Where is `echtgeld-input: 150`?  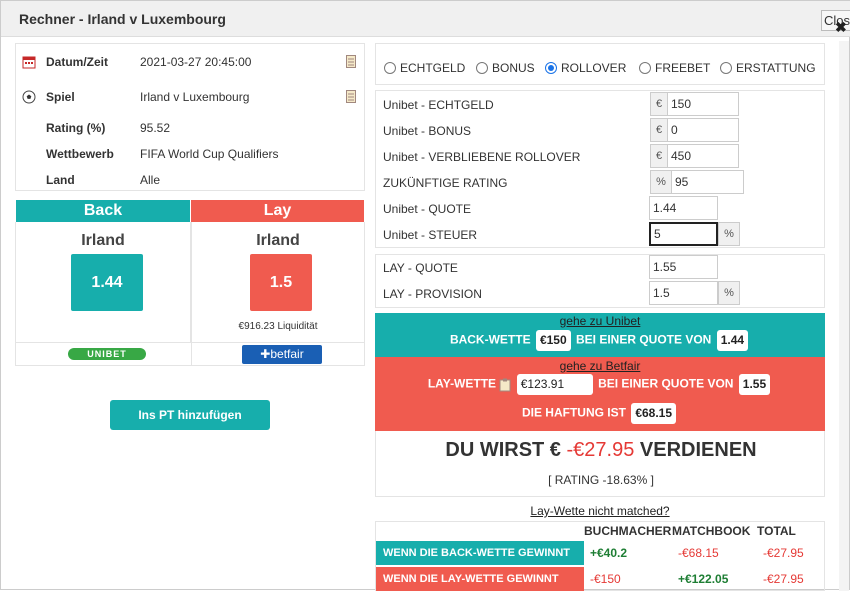 echtgeld-input: 150 is located at coordinates (703, 104).